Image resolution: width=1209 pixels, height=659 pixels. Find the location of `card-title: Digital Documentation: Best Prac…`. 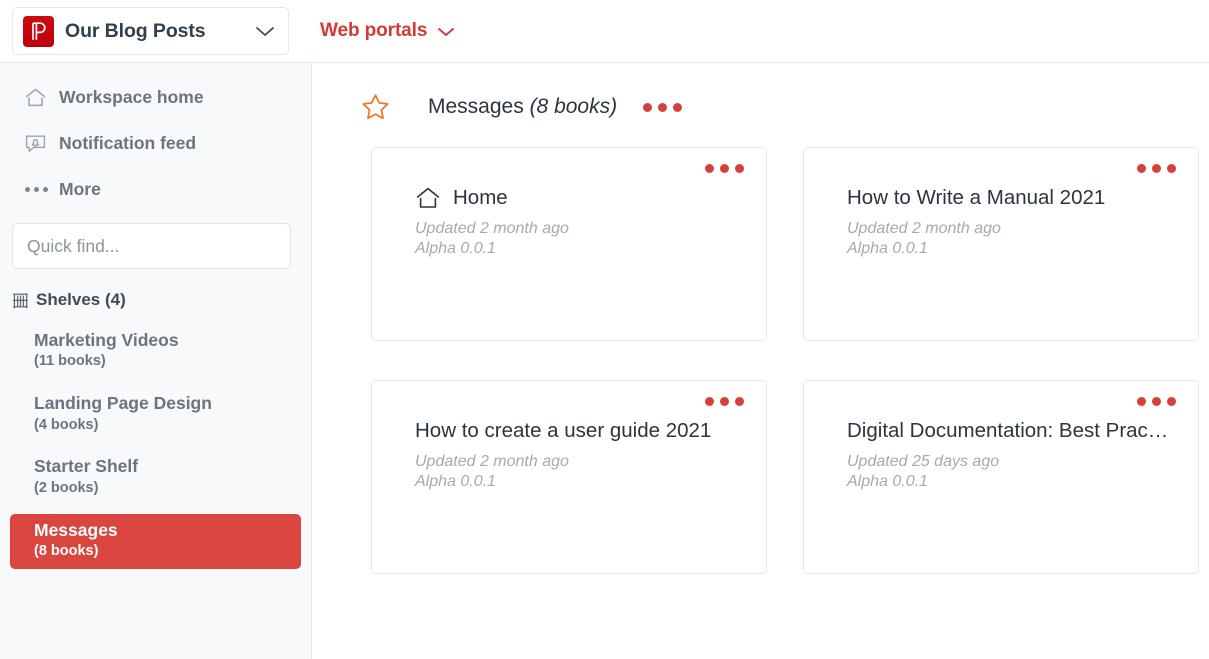

card-title: Digital Documentation: Best Prac… is located at coordinates (1008, 430).